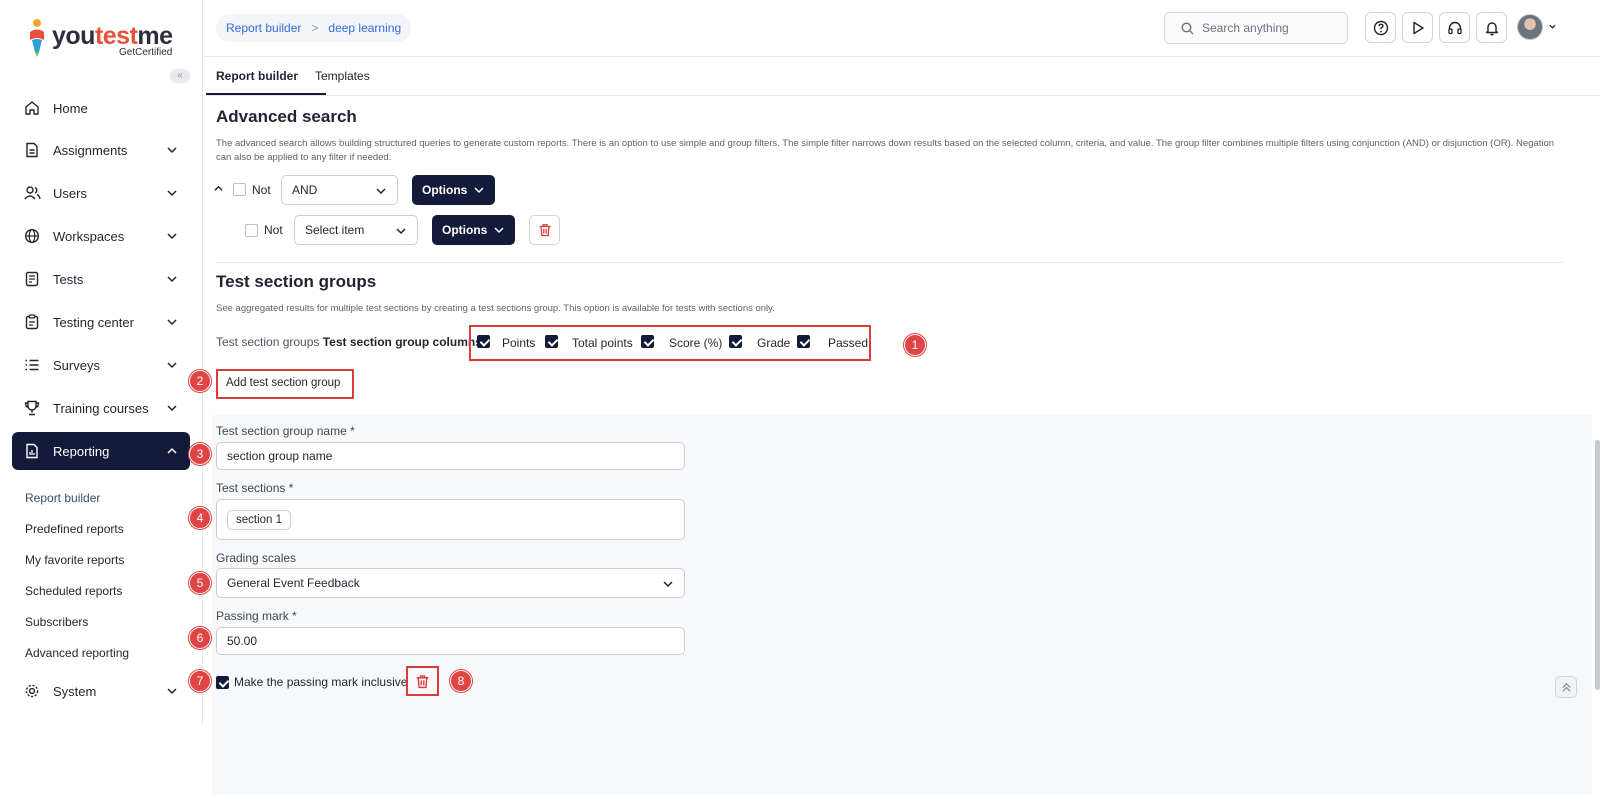  Describe the element at coordinates (101, 108) in the screenshot. I see `sidebar-item-home: Home` at that location.